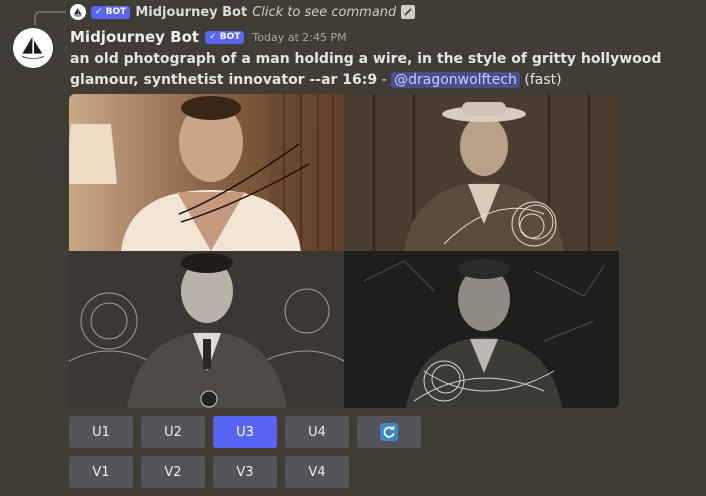 The width and height of the screenshot is (706, 496). Describe the element at coordinates (101, 472) in the screenshot. I see `variation-1-button: V1` at that location.